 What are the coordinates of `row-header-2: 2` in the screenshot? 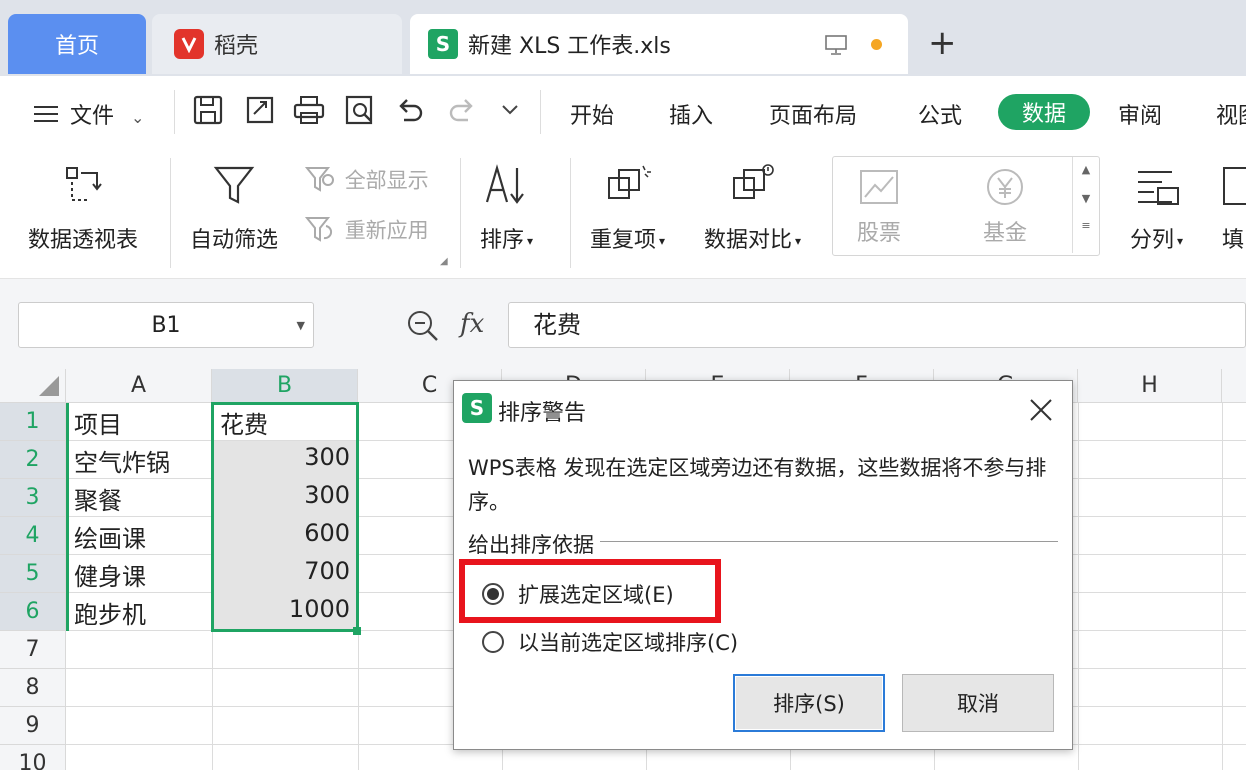 It's located at (33, 460).